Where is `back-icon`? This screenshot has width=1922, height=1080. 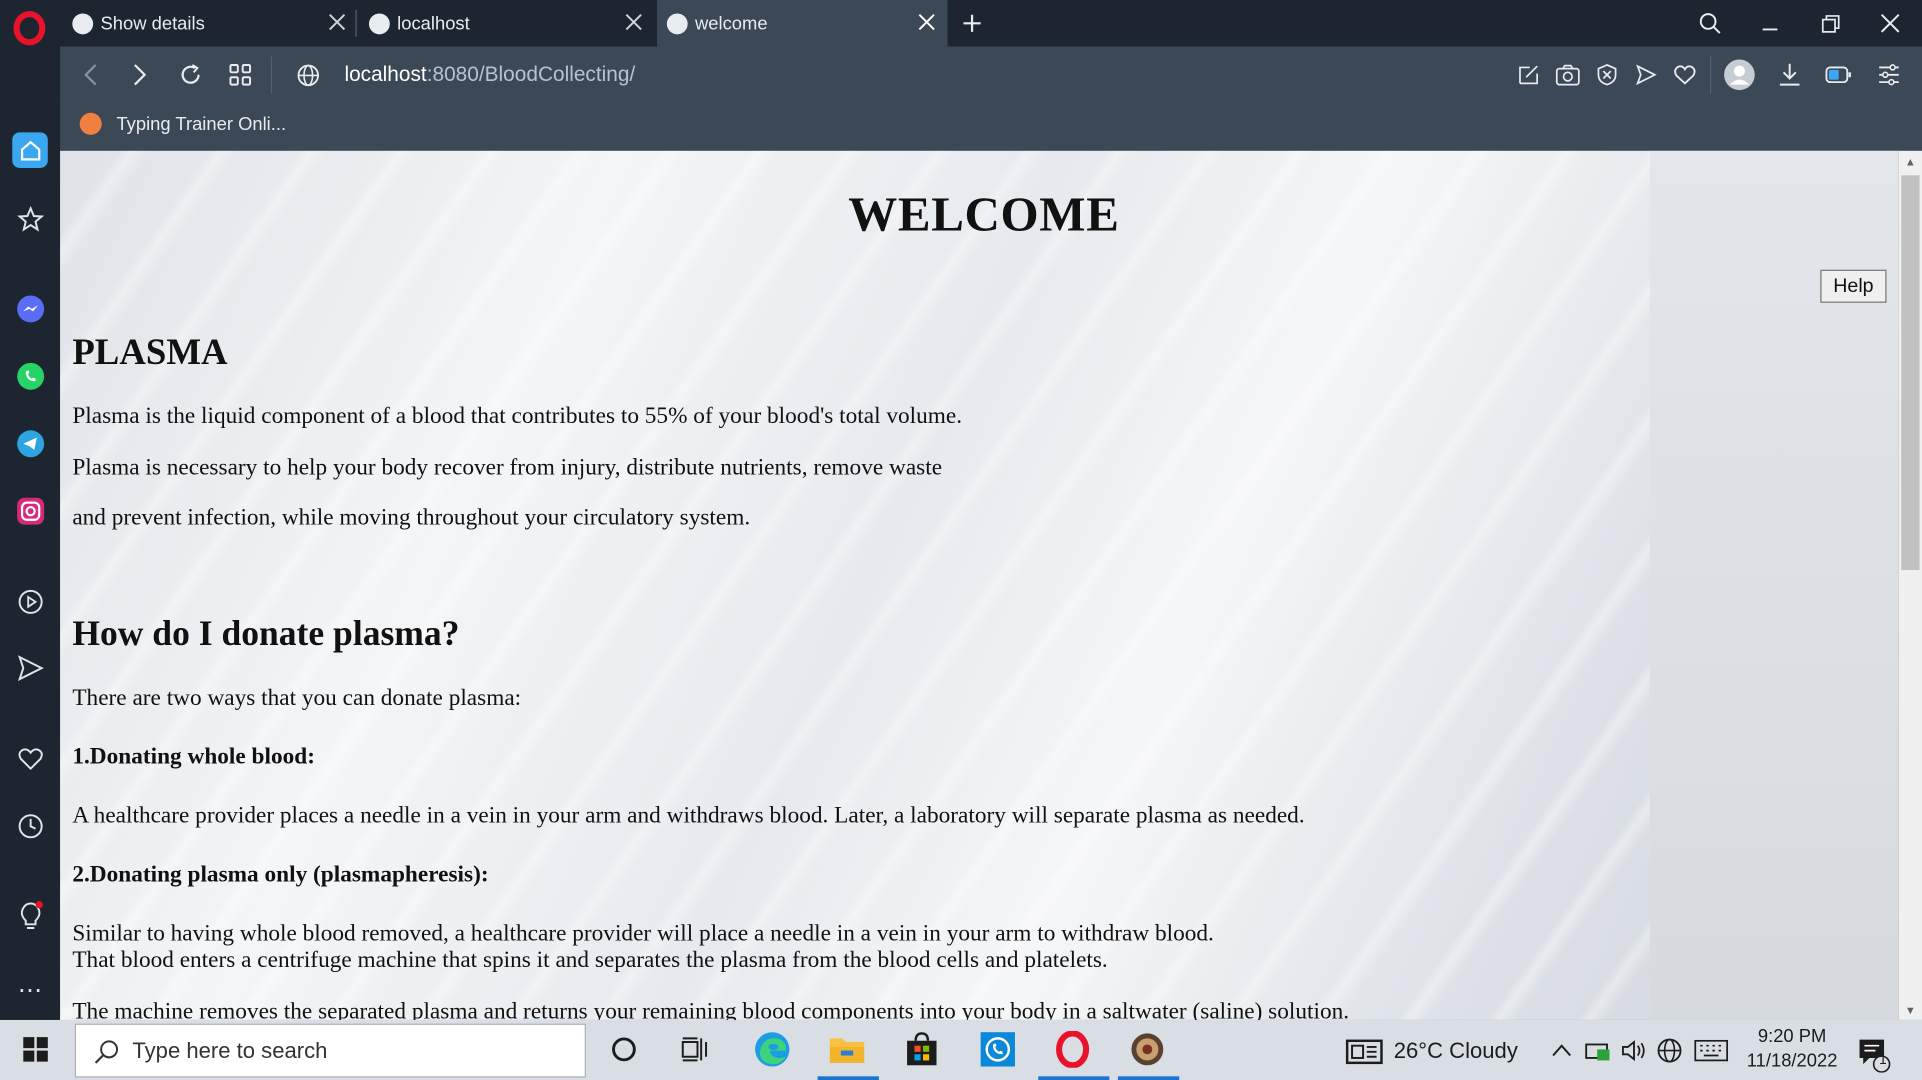 back-icon is located at coordinates (90, 75).